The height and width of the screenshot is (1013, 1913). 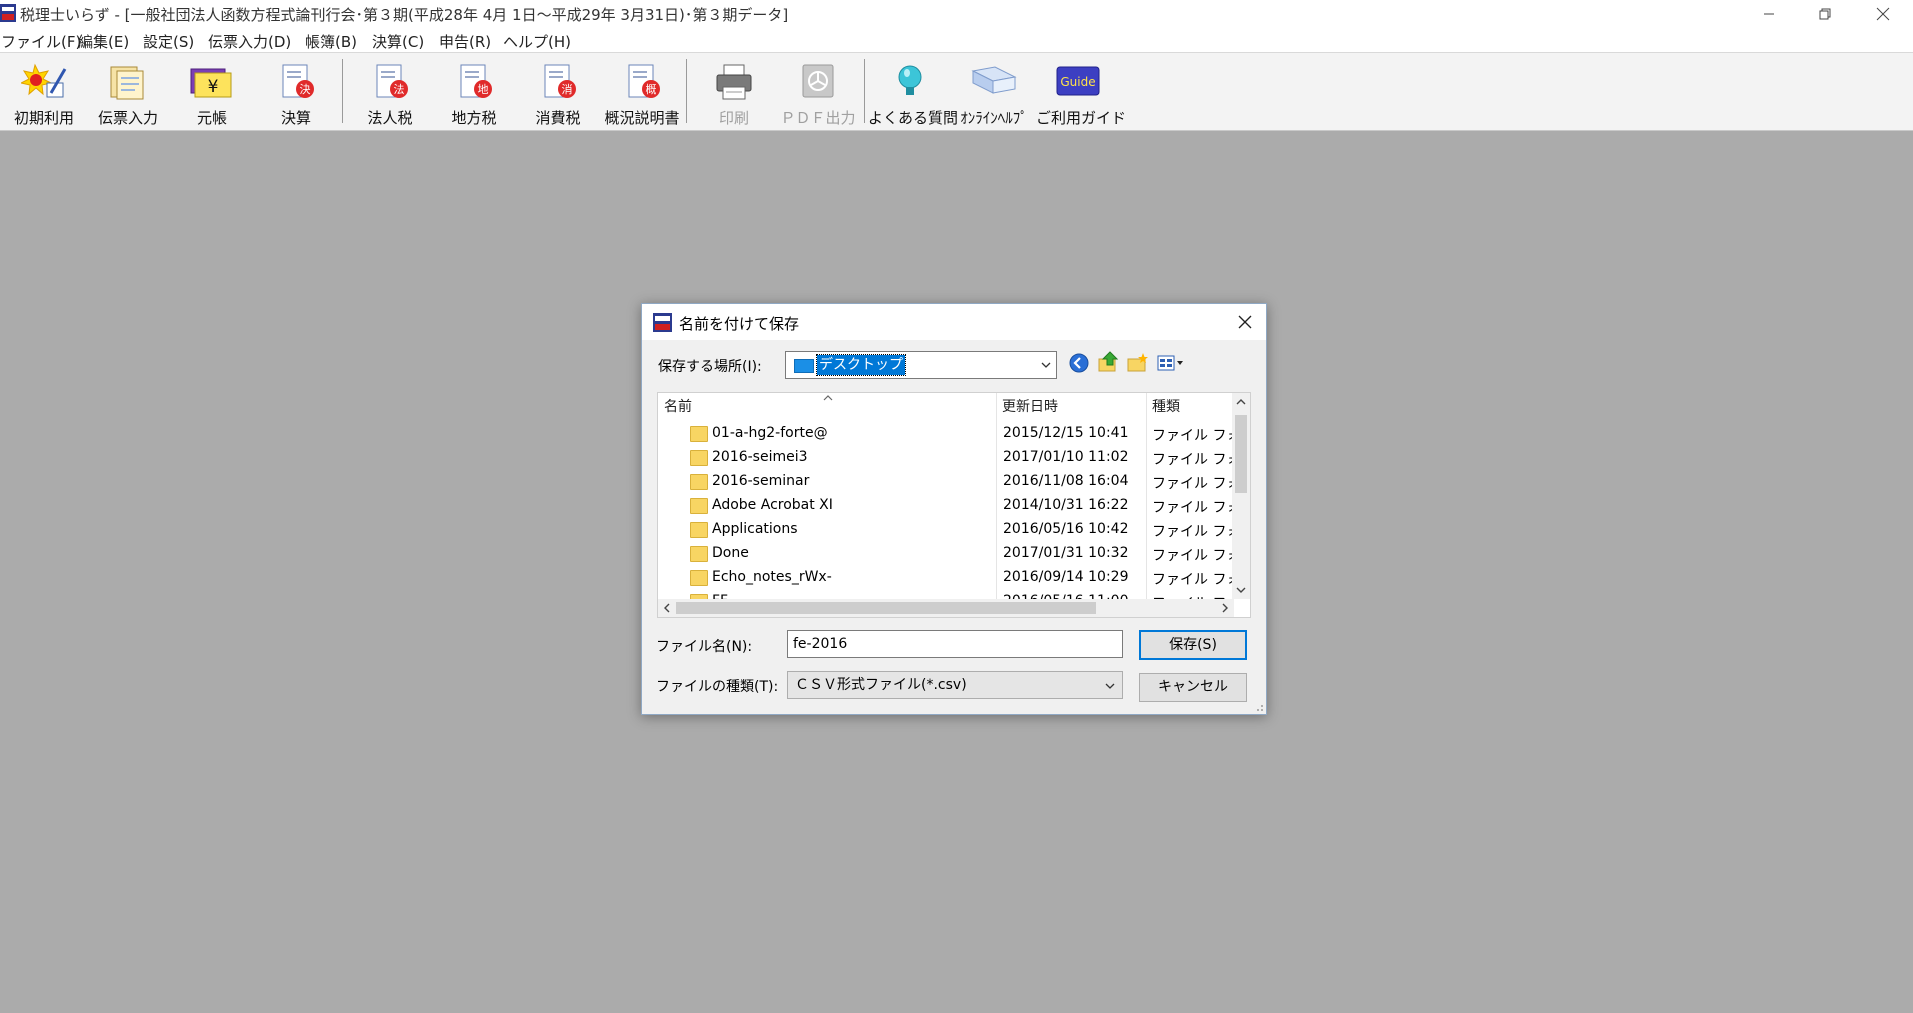 What do you see at coordinates (642, 118) in the screenshot?
I see `toolbar-label: 概況説明書` at bounding box center [642, 118].